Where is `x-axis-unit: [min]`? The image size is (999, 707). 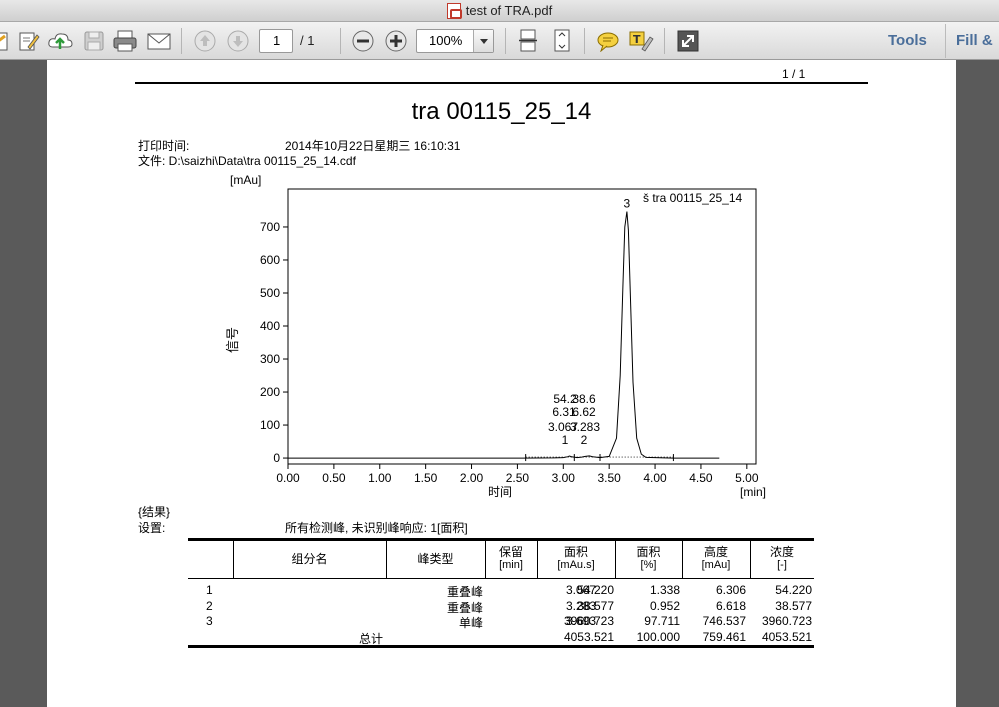 x-axis-unit: [min] is located at coordinates (753, 492).